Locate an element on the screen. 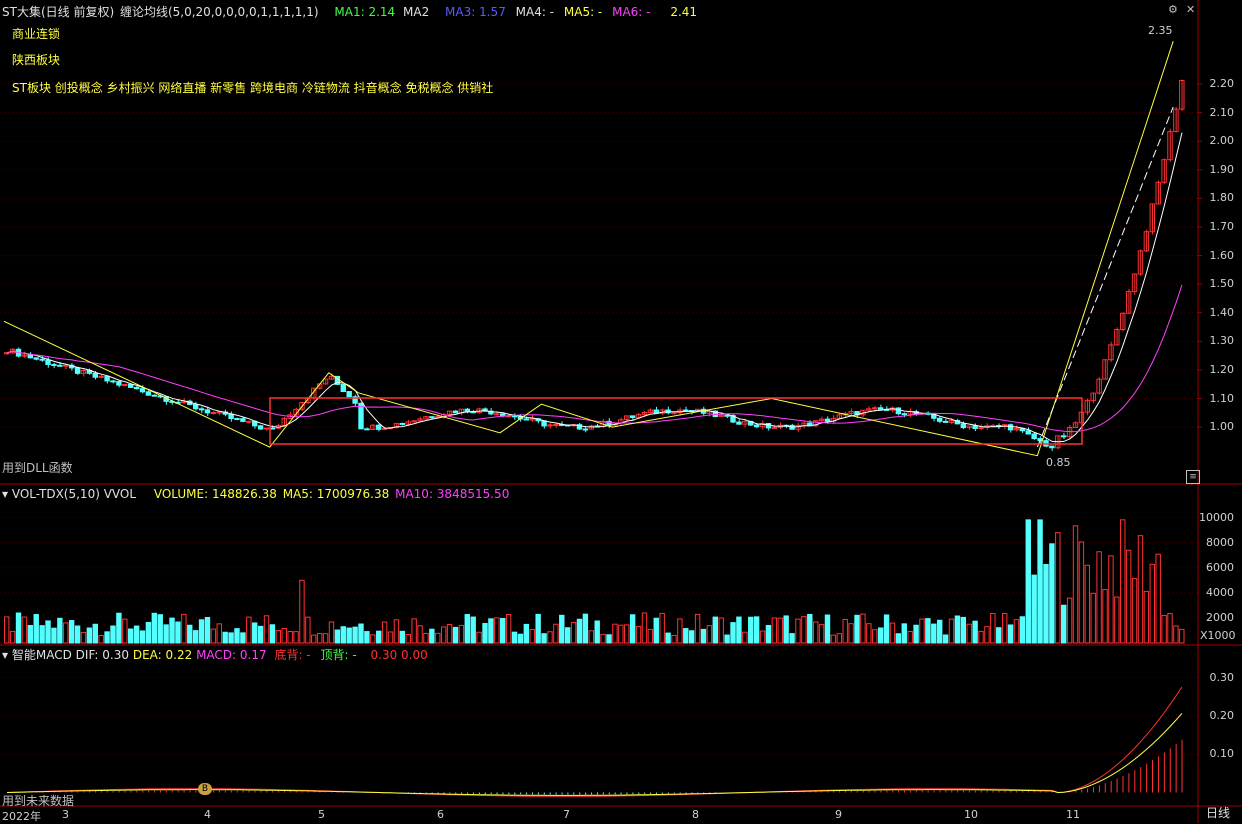 The height and width of the screenshot is (824, 1242). macd-title: 智能MACD is located at coordinates (42, 655).